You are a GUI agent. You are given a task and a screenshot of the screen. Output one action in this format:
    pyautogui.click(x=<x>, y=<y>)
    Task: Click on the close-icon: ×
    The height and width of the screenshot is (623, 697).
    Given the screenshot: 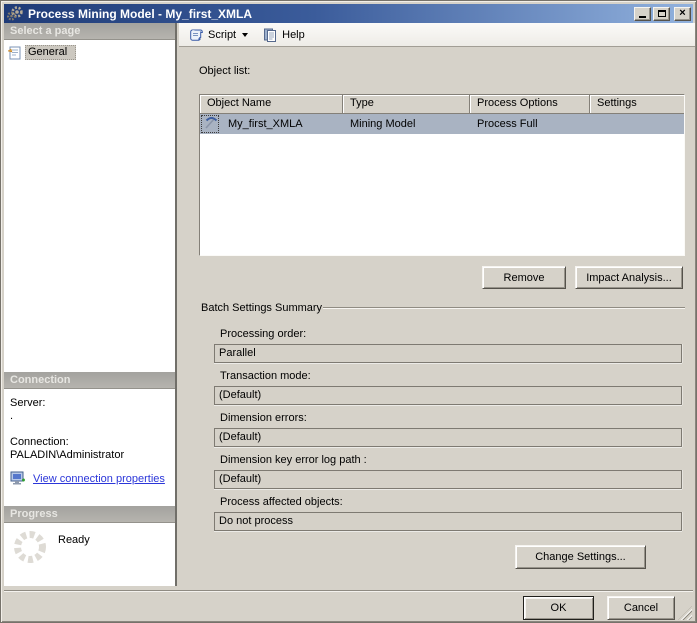 What is the action you would take?
    pyautogui.click(x=682, y=13)
    